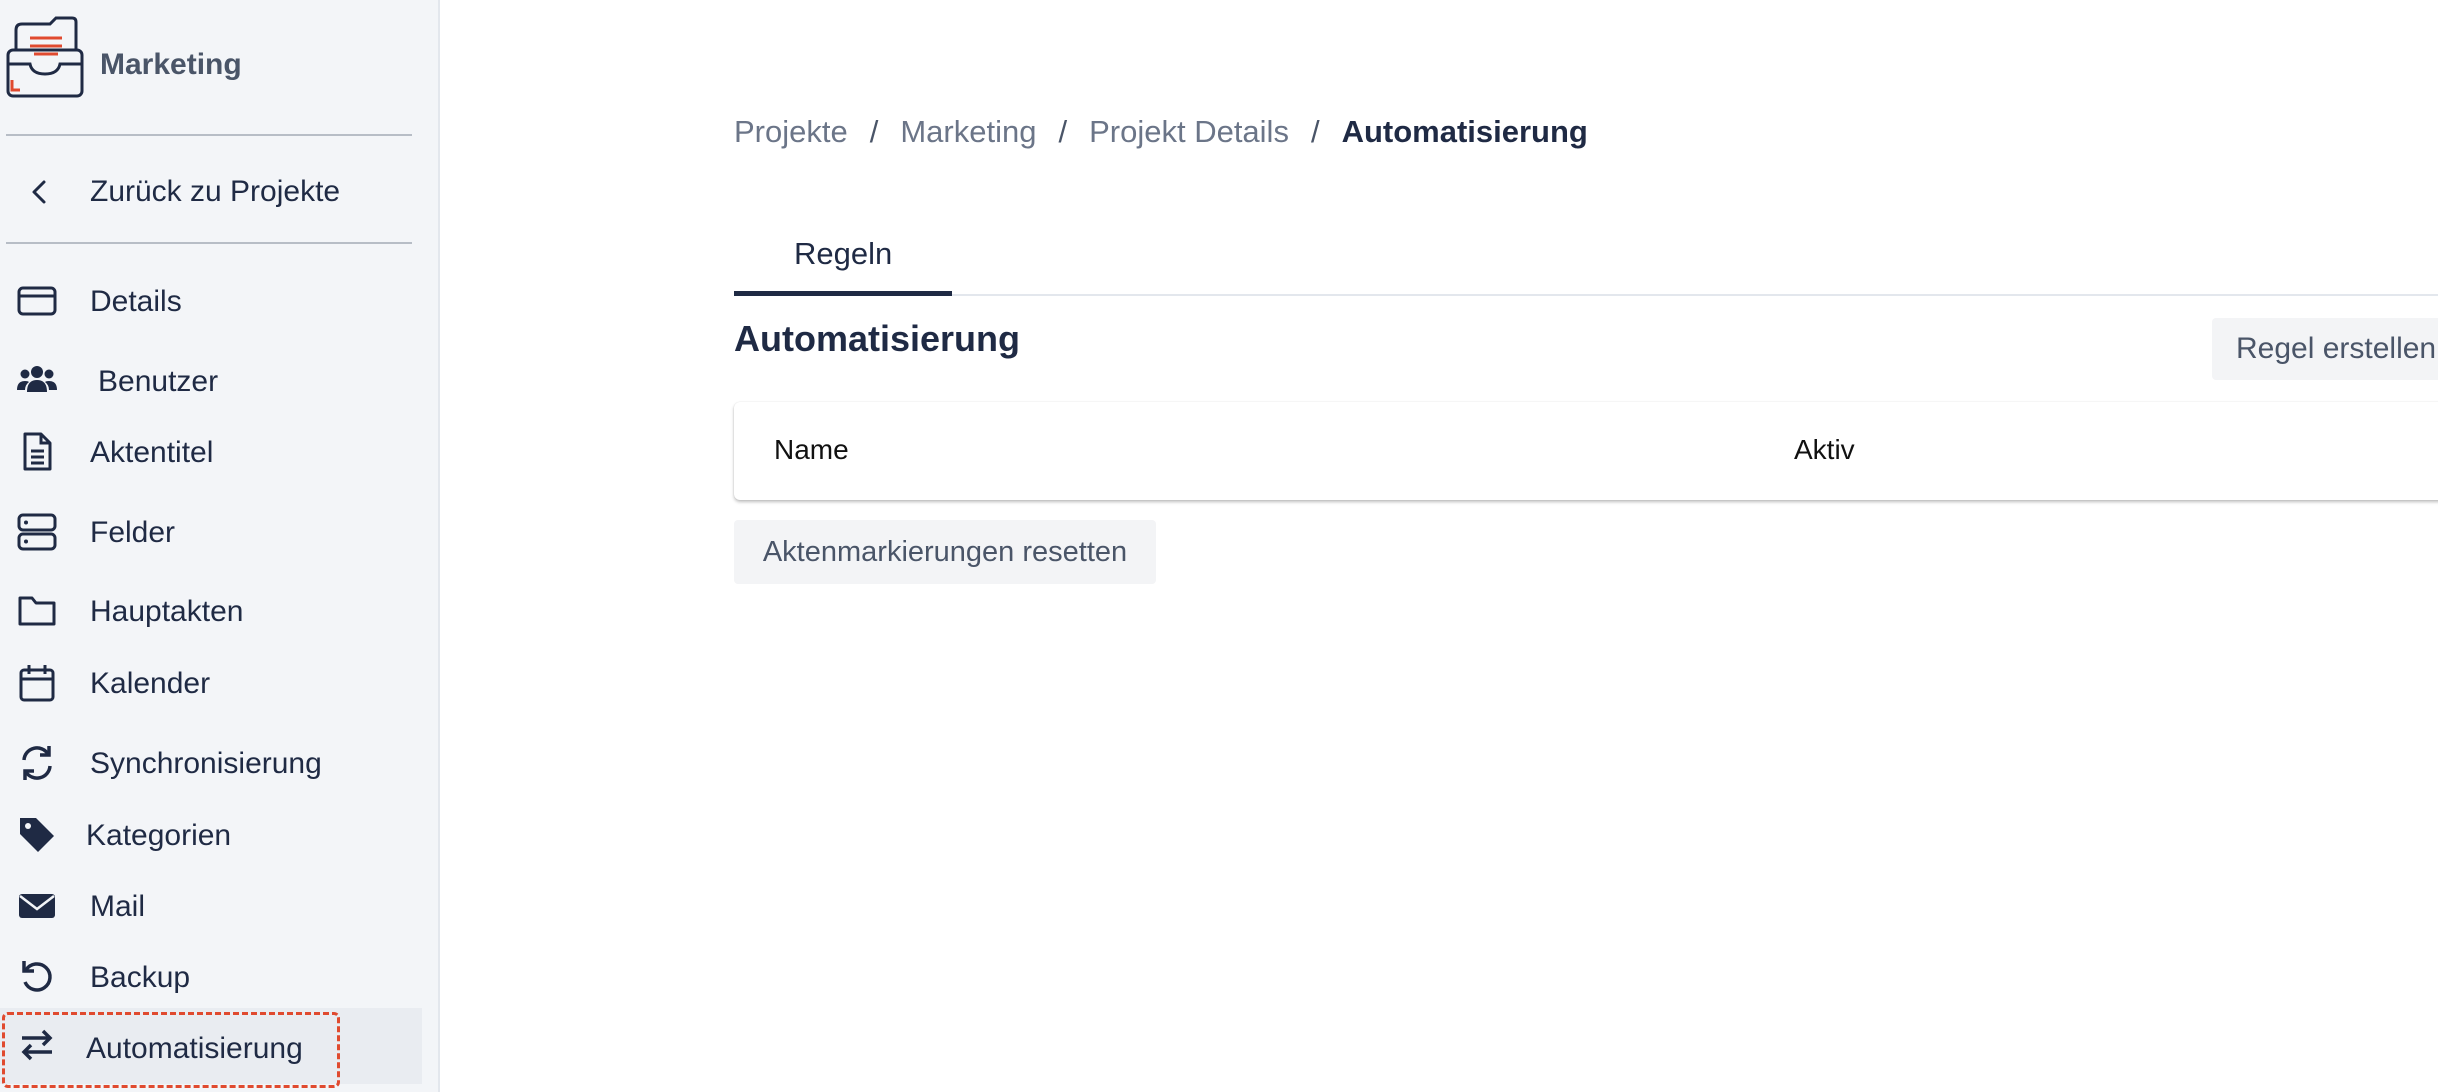  What do you see at coordinates (133, 532) in the screenshot?
I see `sidebar-item-label: Felder` at bounding box center [133, 532].